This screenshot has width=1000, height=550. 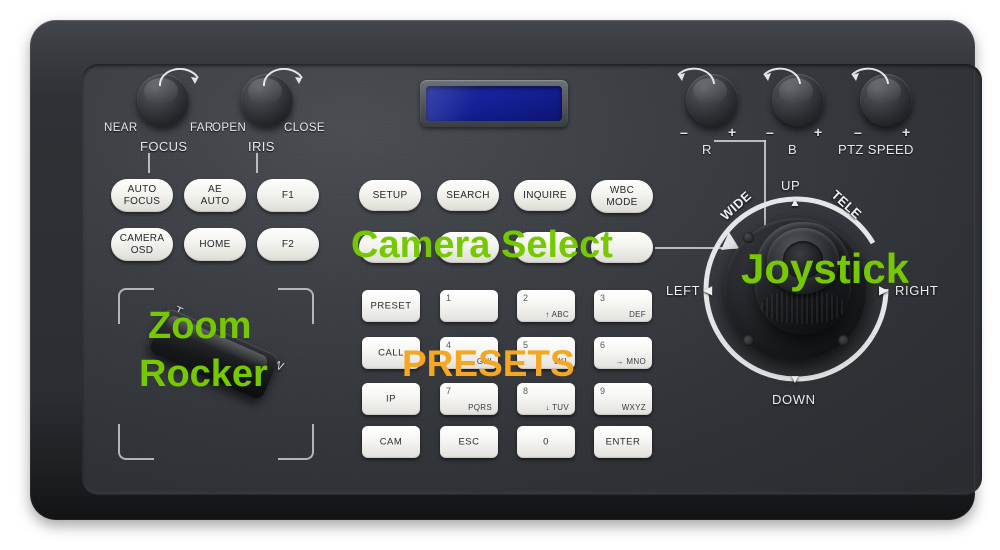 I want to click on key-2-sub: ↑ ABC, so click(x=557, y=314).